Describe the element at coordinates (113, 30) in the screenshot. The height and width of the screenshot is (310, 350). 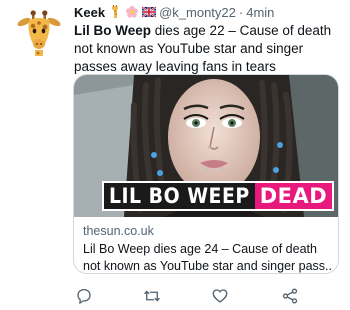
I see `tweet-text-bold: Lil Bo Weep` at that location.